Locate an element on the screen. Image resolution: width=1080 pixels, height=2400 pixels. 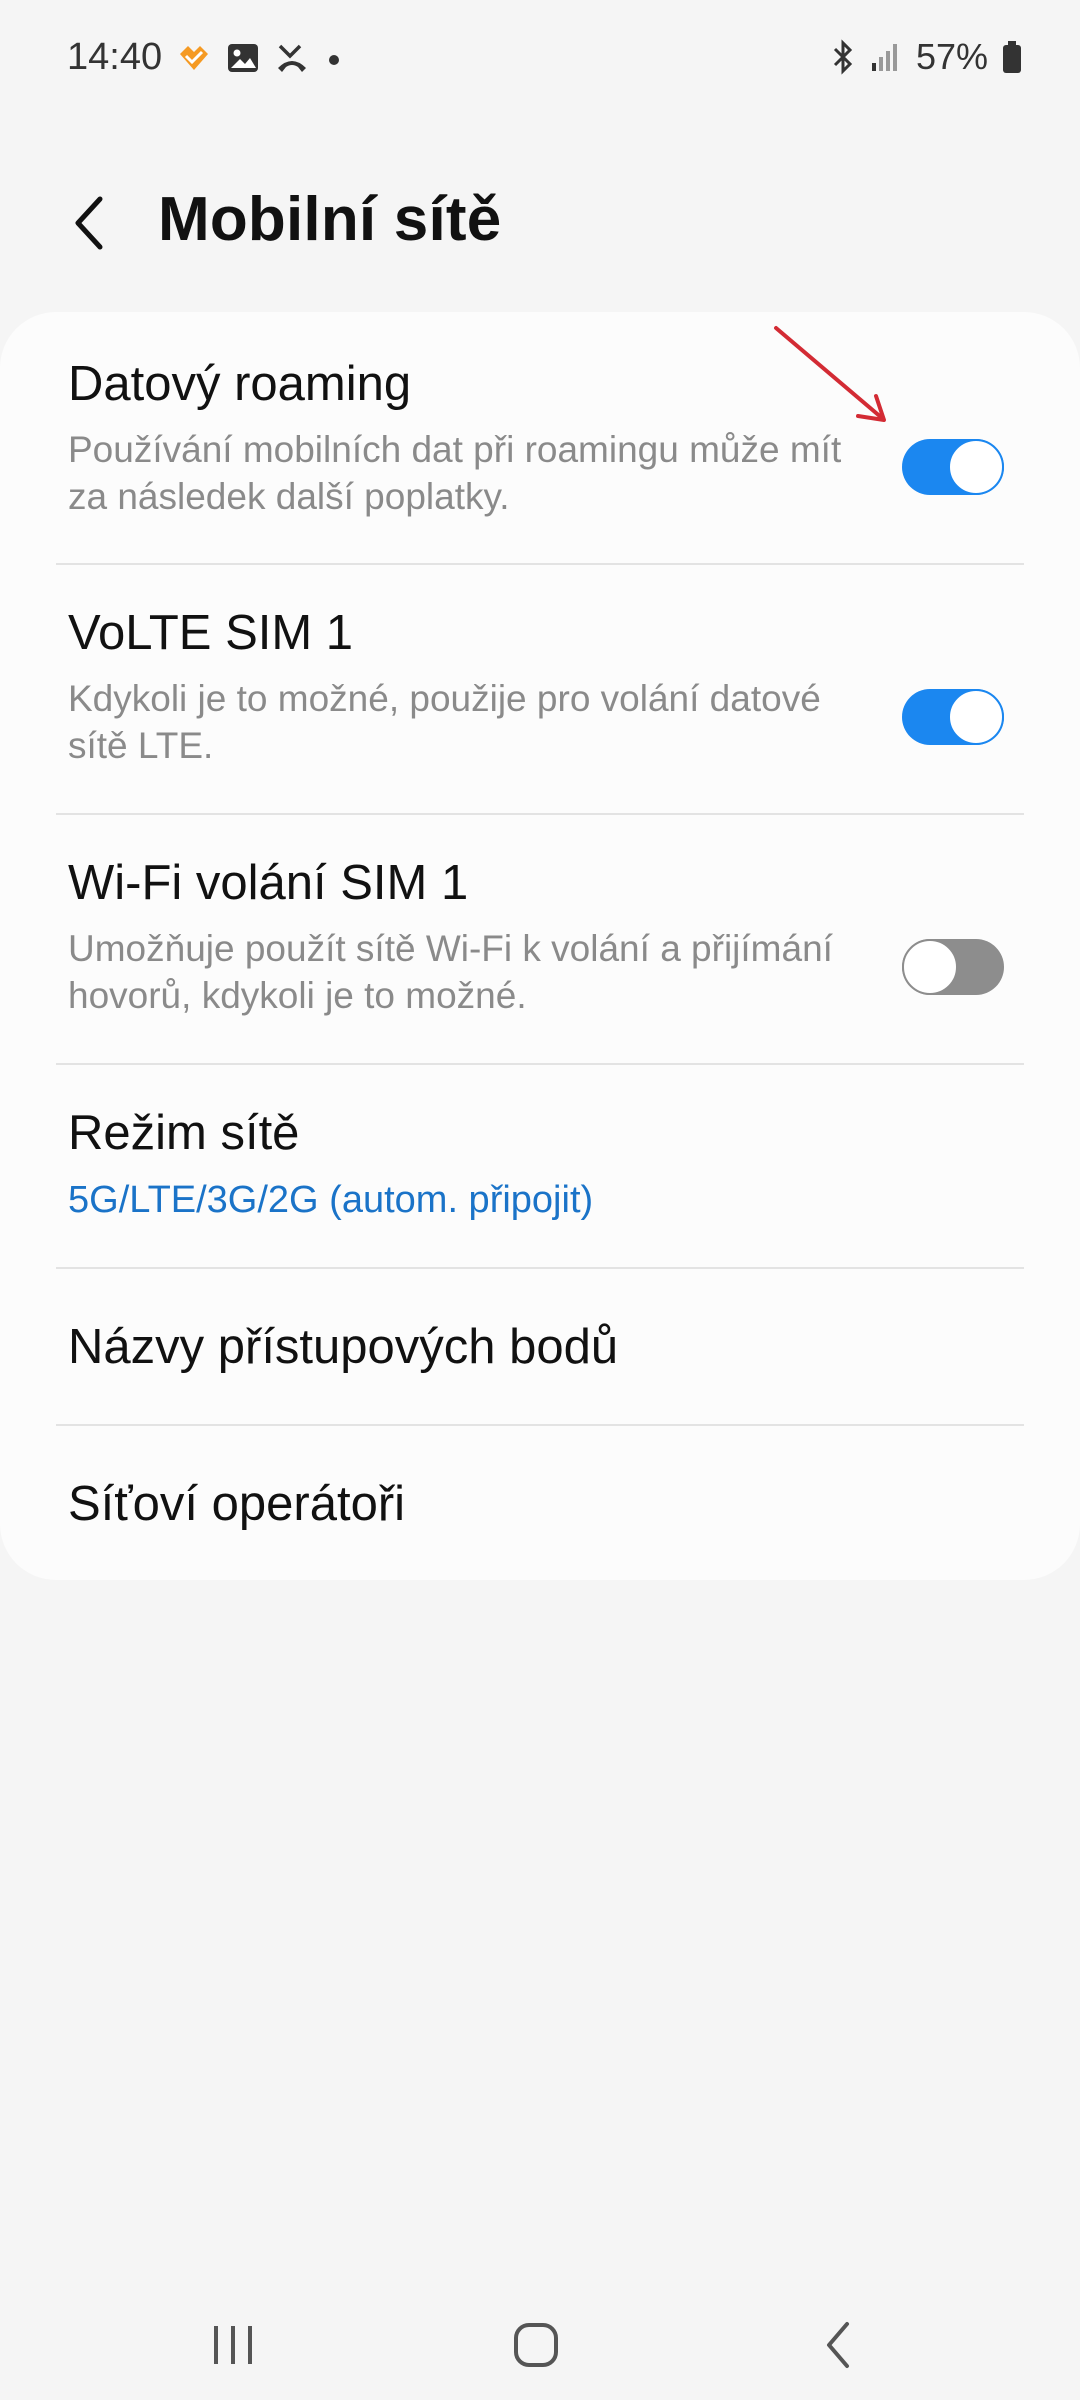
setting-title: Názvy přístupových bodů is located at coordinates (343, 1347).